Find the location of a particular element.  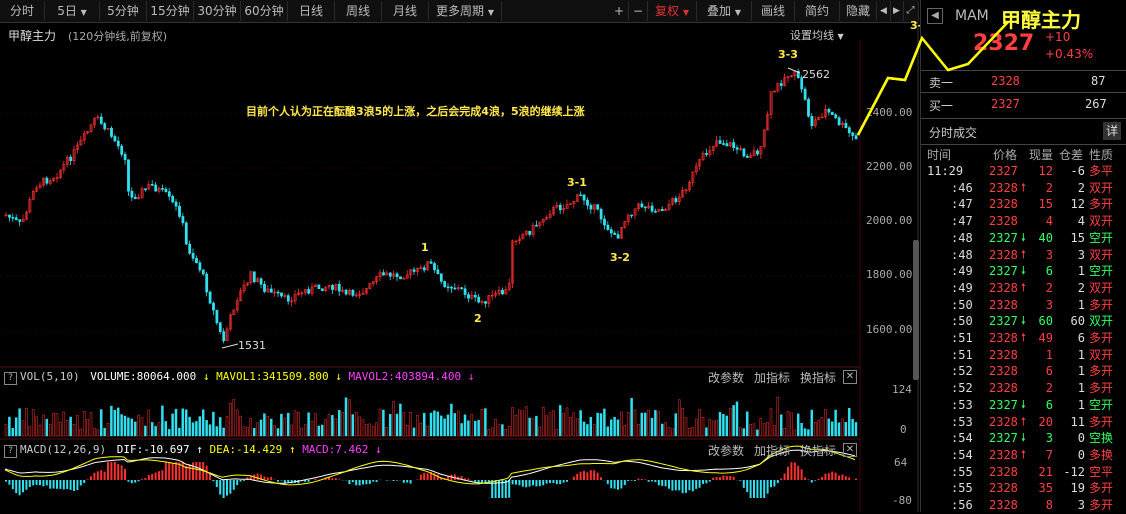

trade-vol: 7 is located at coordinates (1049, 455).